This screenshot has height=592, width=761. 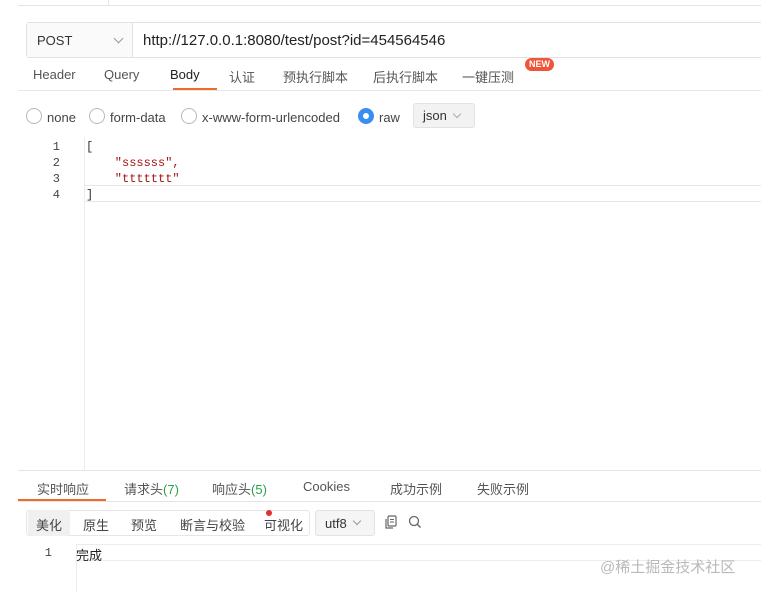 I want to click on request-tabs: Header Query Body 认证 预执行脚本 后执行脚本 一键压测, so click(x=389, y=75).